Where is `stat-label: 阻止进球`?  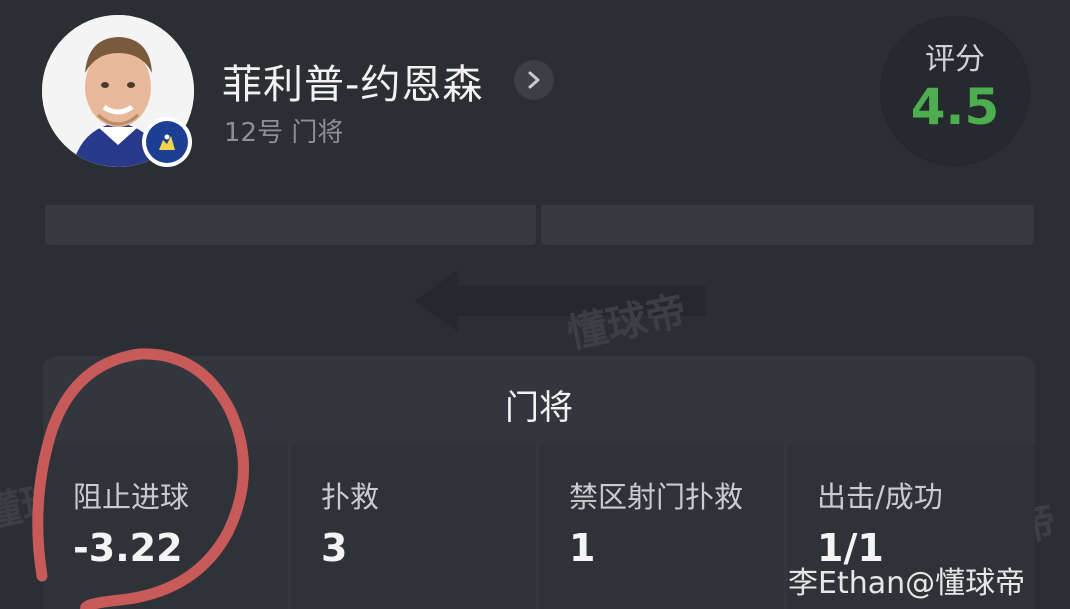 stat-label: 阻止进球 is located at coordinates (131, 497).